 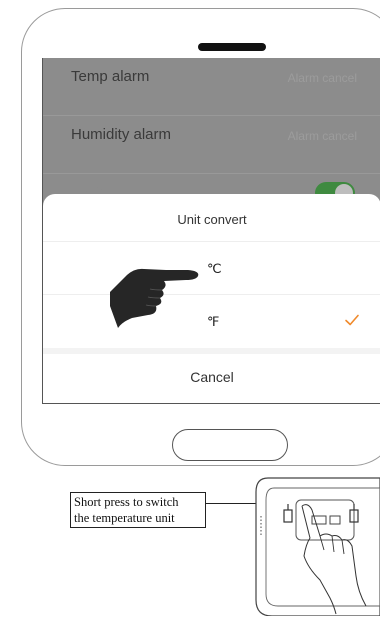 I want to click on option-fahrenheit-label: ℉, so click(x=213, y=321).